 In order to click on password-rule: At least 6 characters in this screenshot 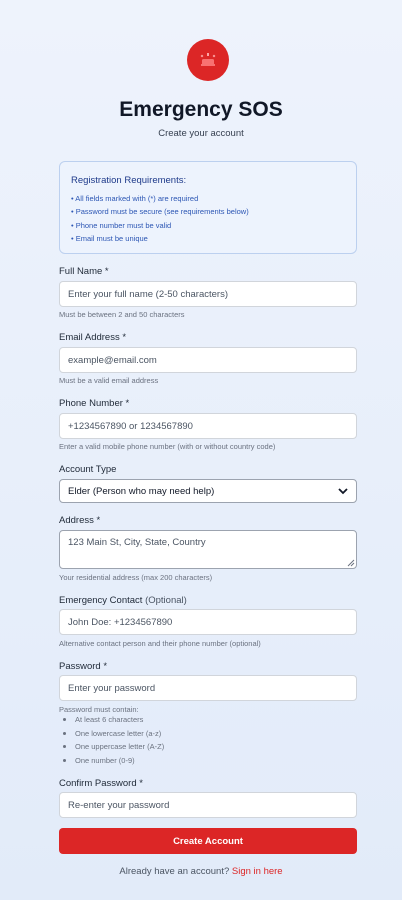, I will do `click(113, 720)`.